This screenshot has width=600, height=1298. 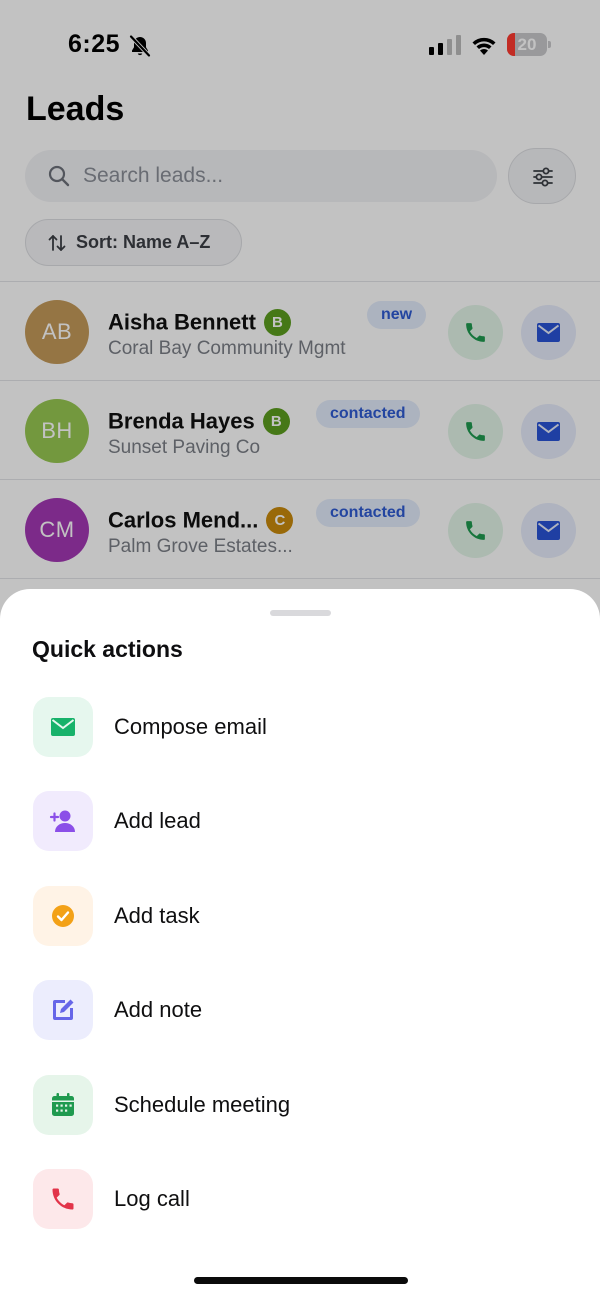 What do you see at coordinates (107, 649) in the screenshot?
I see `sheet-title: Quick actions` at bounding box center [107, 649].